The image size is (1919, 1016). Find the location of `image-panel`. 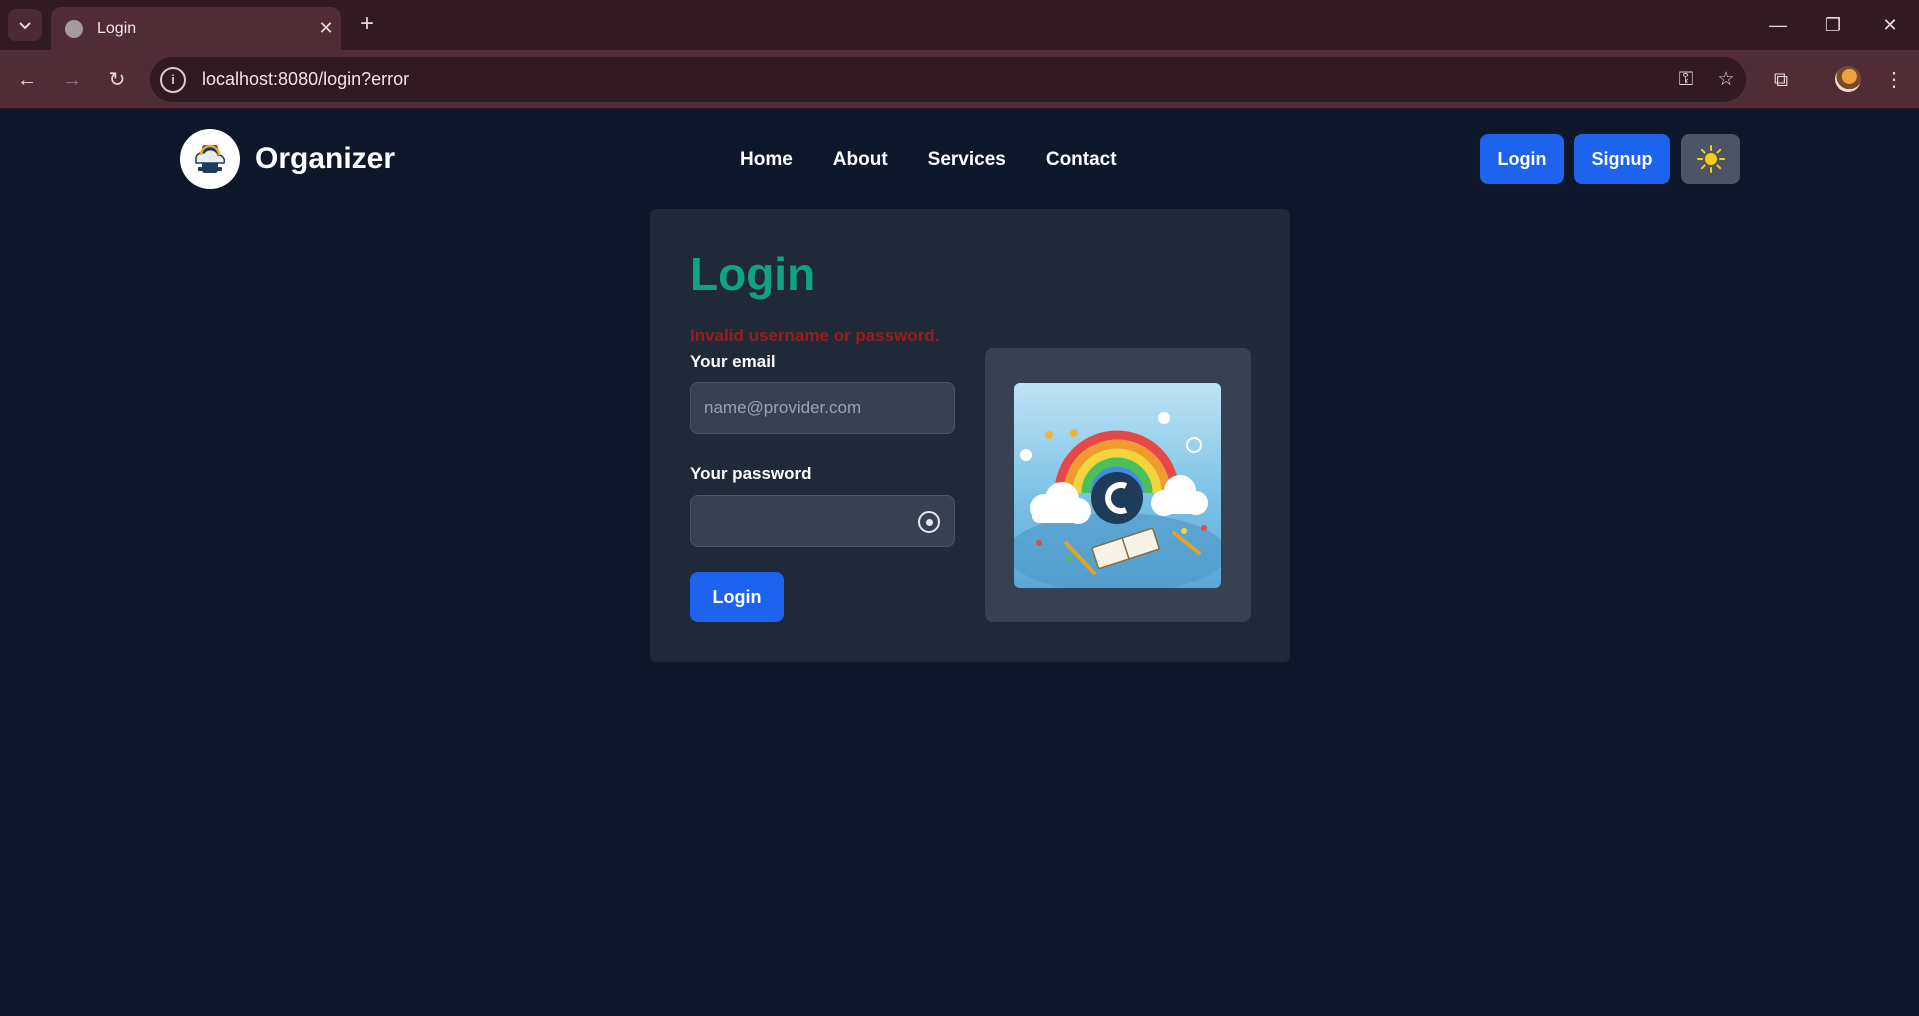

image-panel is located at coordinates (1118, 485).